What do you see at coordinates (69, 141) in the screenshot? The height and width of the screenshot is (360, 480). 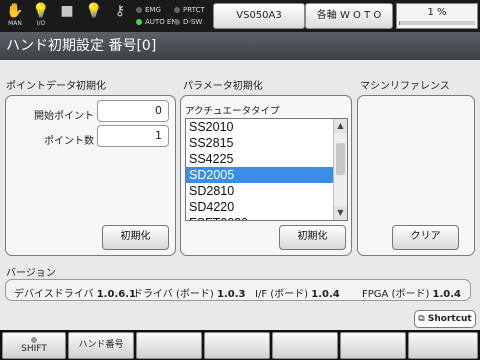 I see `point-count-label: ポイント数` at bounding box center [69, 141].